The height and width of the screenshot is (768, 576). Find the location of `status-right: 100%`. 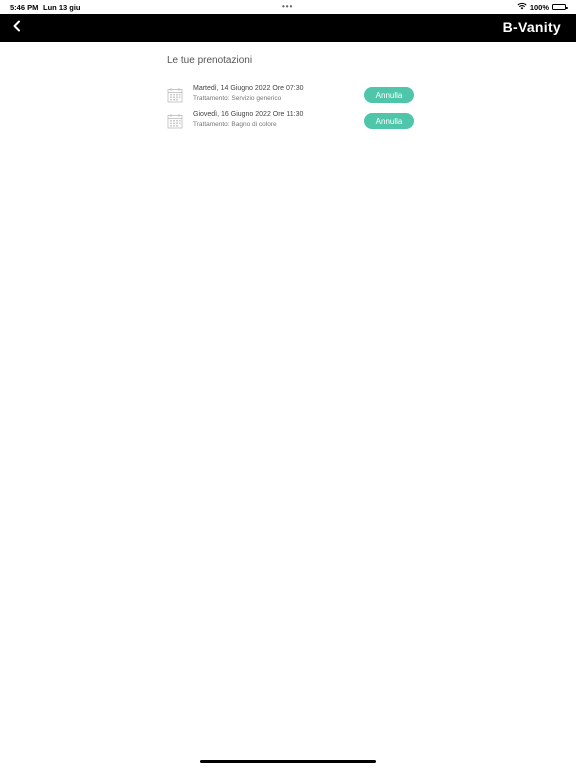

status-right: 100% is located at coordinates (542, 7).